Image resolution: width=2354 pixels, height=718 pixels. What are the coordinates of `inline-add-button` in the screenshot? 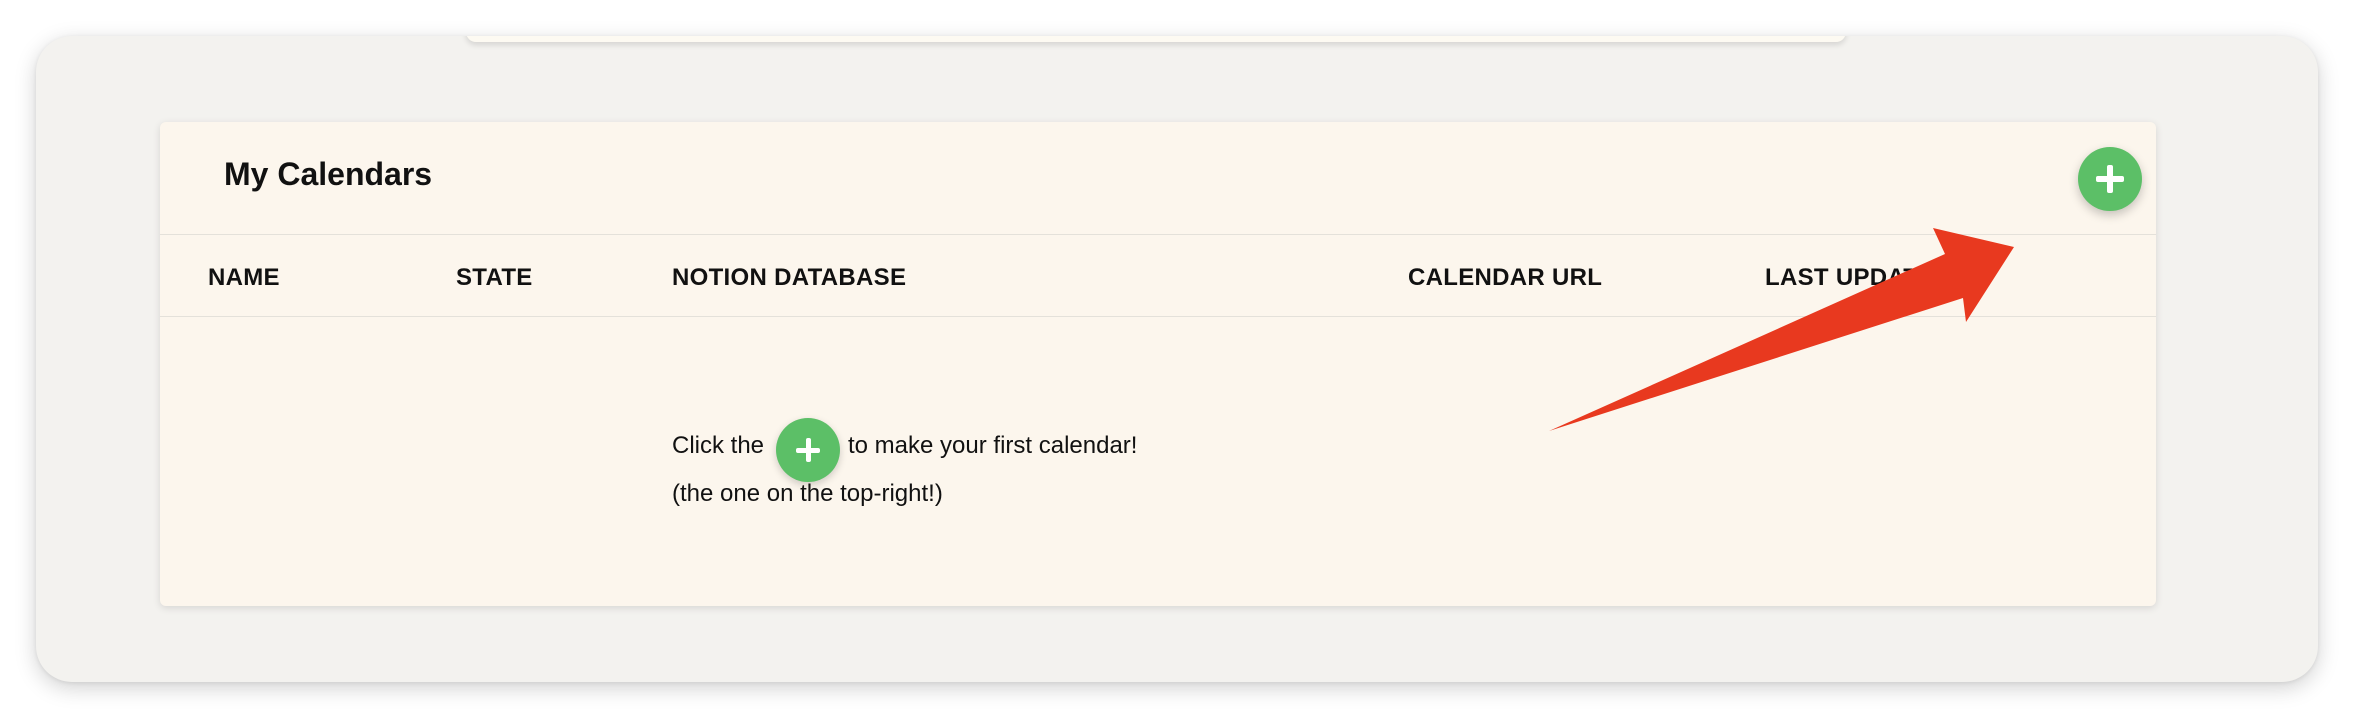 It's located at (808, 450).